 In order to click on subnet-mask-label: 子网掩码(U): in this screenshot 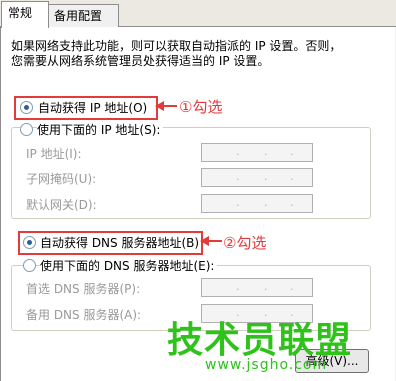, I will do `click(61, 179)`.